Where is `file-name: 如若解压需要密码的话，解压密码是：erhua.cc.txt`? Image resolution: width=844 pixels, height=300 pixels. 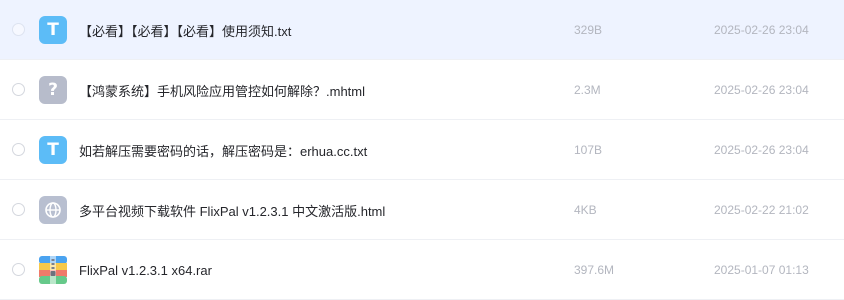
file-name: 如若解压需要密码的话，解压密码是：erhua.cc.txt is located at coordinates (223, 150).